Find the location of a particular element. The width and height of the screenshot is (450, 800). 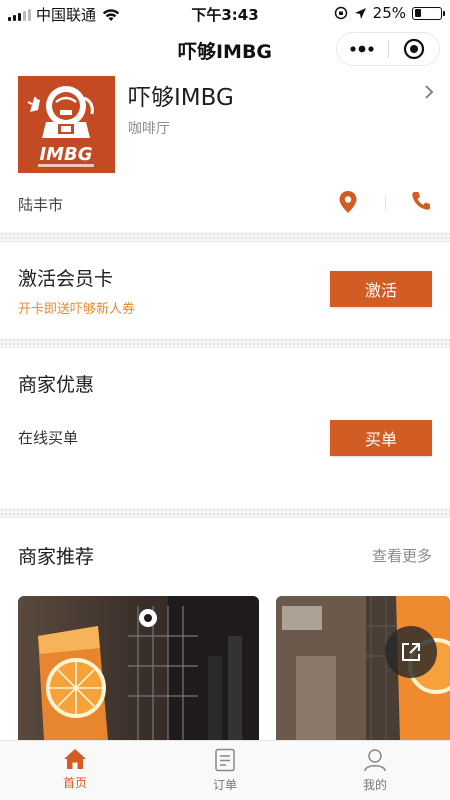

member-card-subtitle: 开卡即送吓够新人券 is located at coordinates (77, 309).